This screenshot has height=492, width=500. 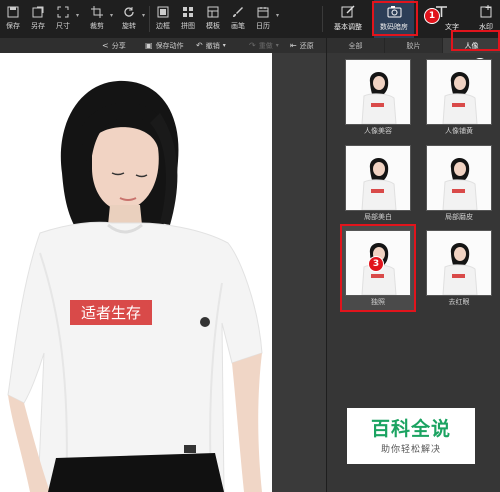 What do you see at coordinates (263, 12) in the screenshot?
I see `calendar-icon` at bounding box center [263, 12].